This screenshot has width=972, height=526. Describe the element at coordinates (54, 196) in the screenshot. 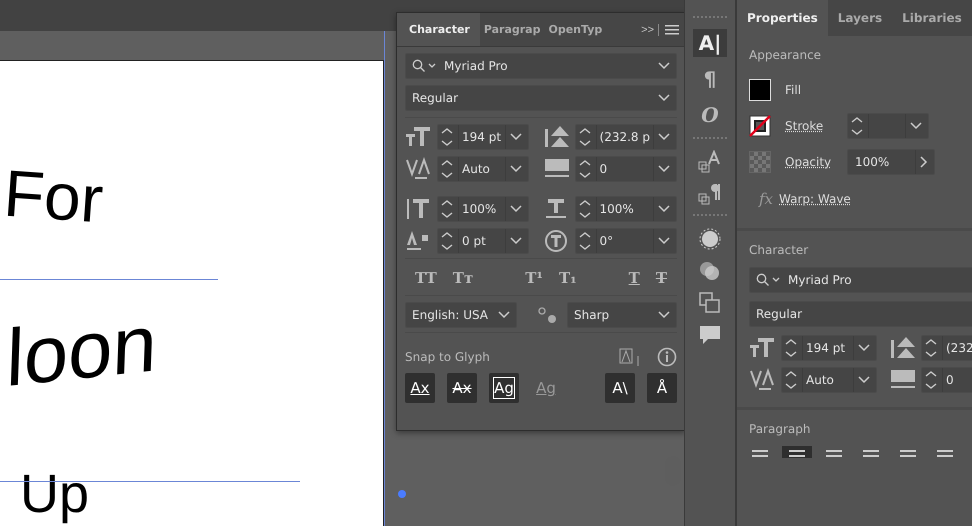

I see `warped-text: For` at that location.